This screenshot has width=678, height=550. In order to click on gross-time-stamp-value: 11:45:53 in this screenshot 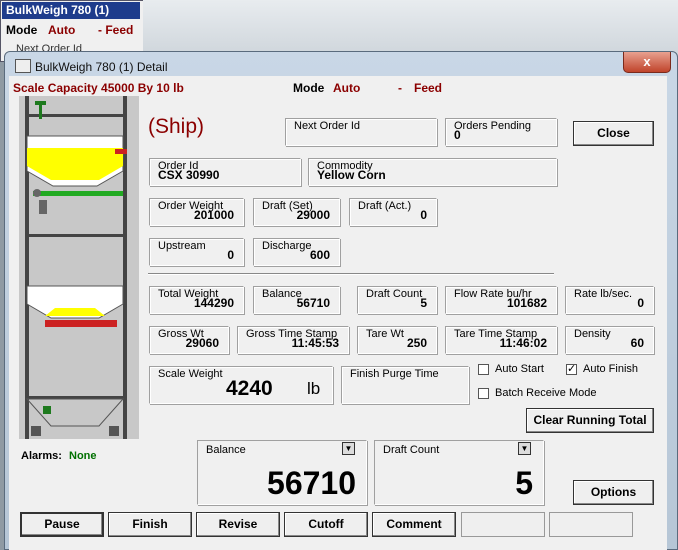, I will do `click(315, 343)`.